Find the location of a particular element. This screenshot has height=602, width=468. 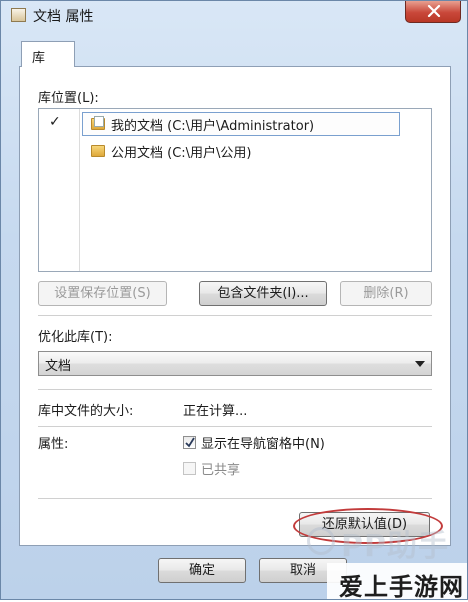

pp-assistant-watermark: PP助手 is located at coordinates (378, 543).